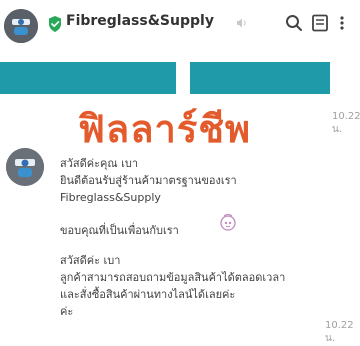 The image size is (360, 346). Describe the element at coordinates (99, 163) in the screenshot. I see `message1-line1: สวัสดีค่ะคุณ เบา` at that location.